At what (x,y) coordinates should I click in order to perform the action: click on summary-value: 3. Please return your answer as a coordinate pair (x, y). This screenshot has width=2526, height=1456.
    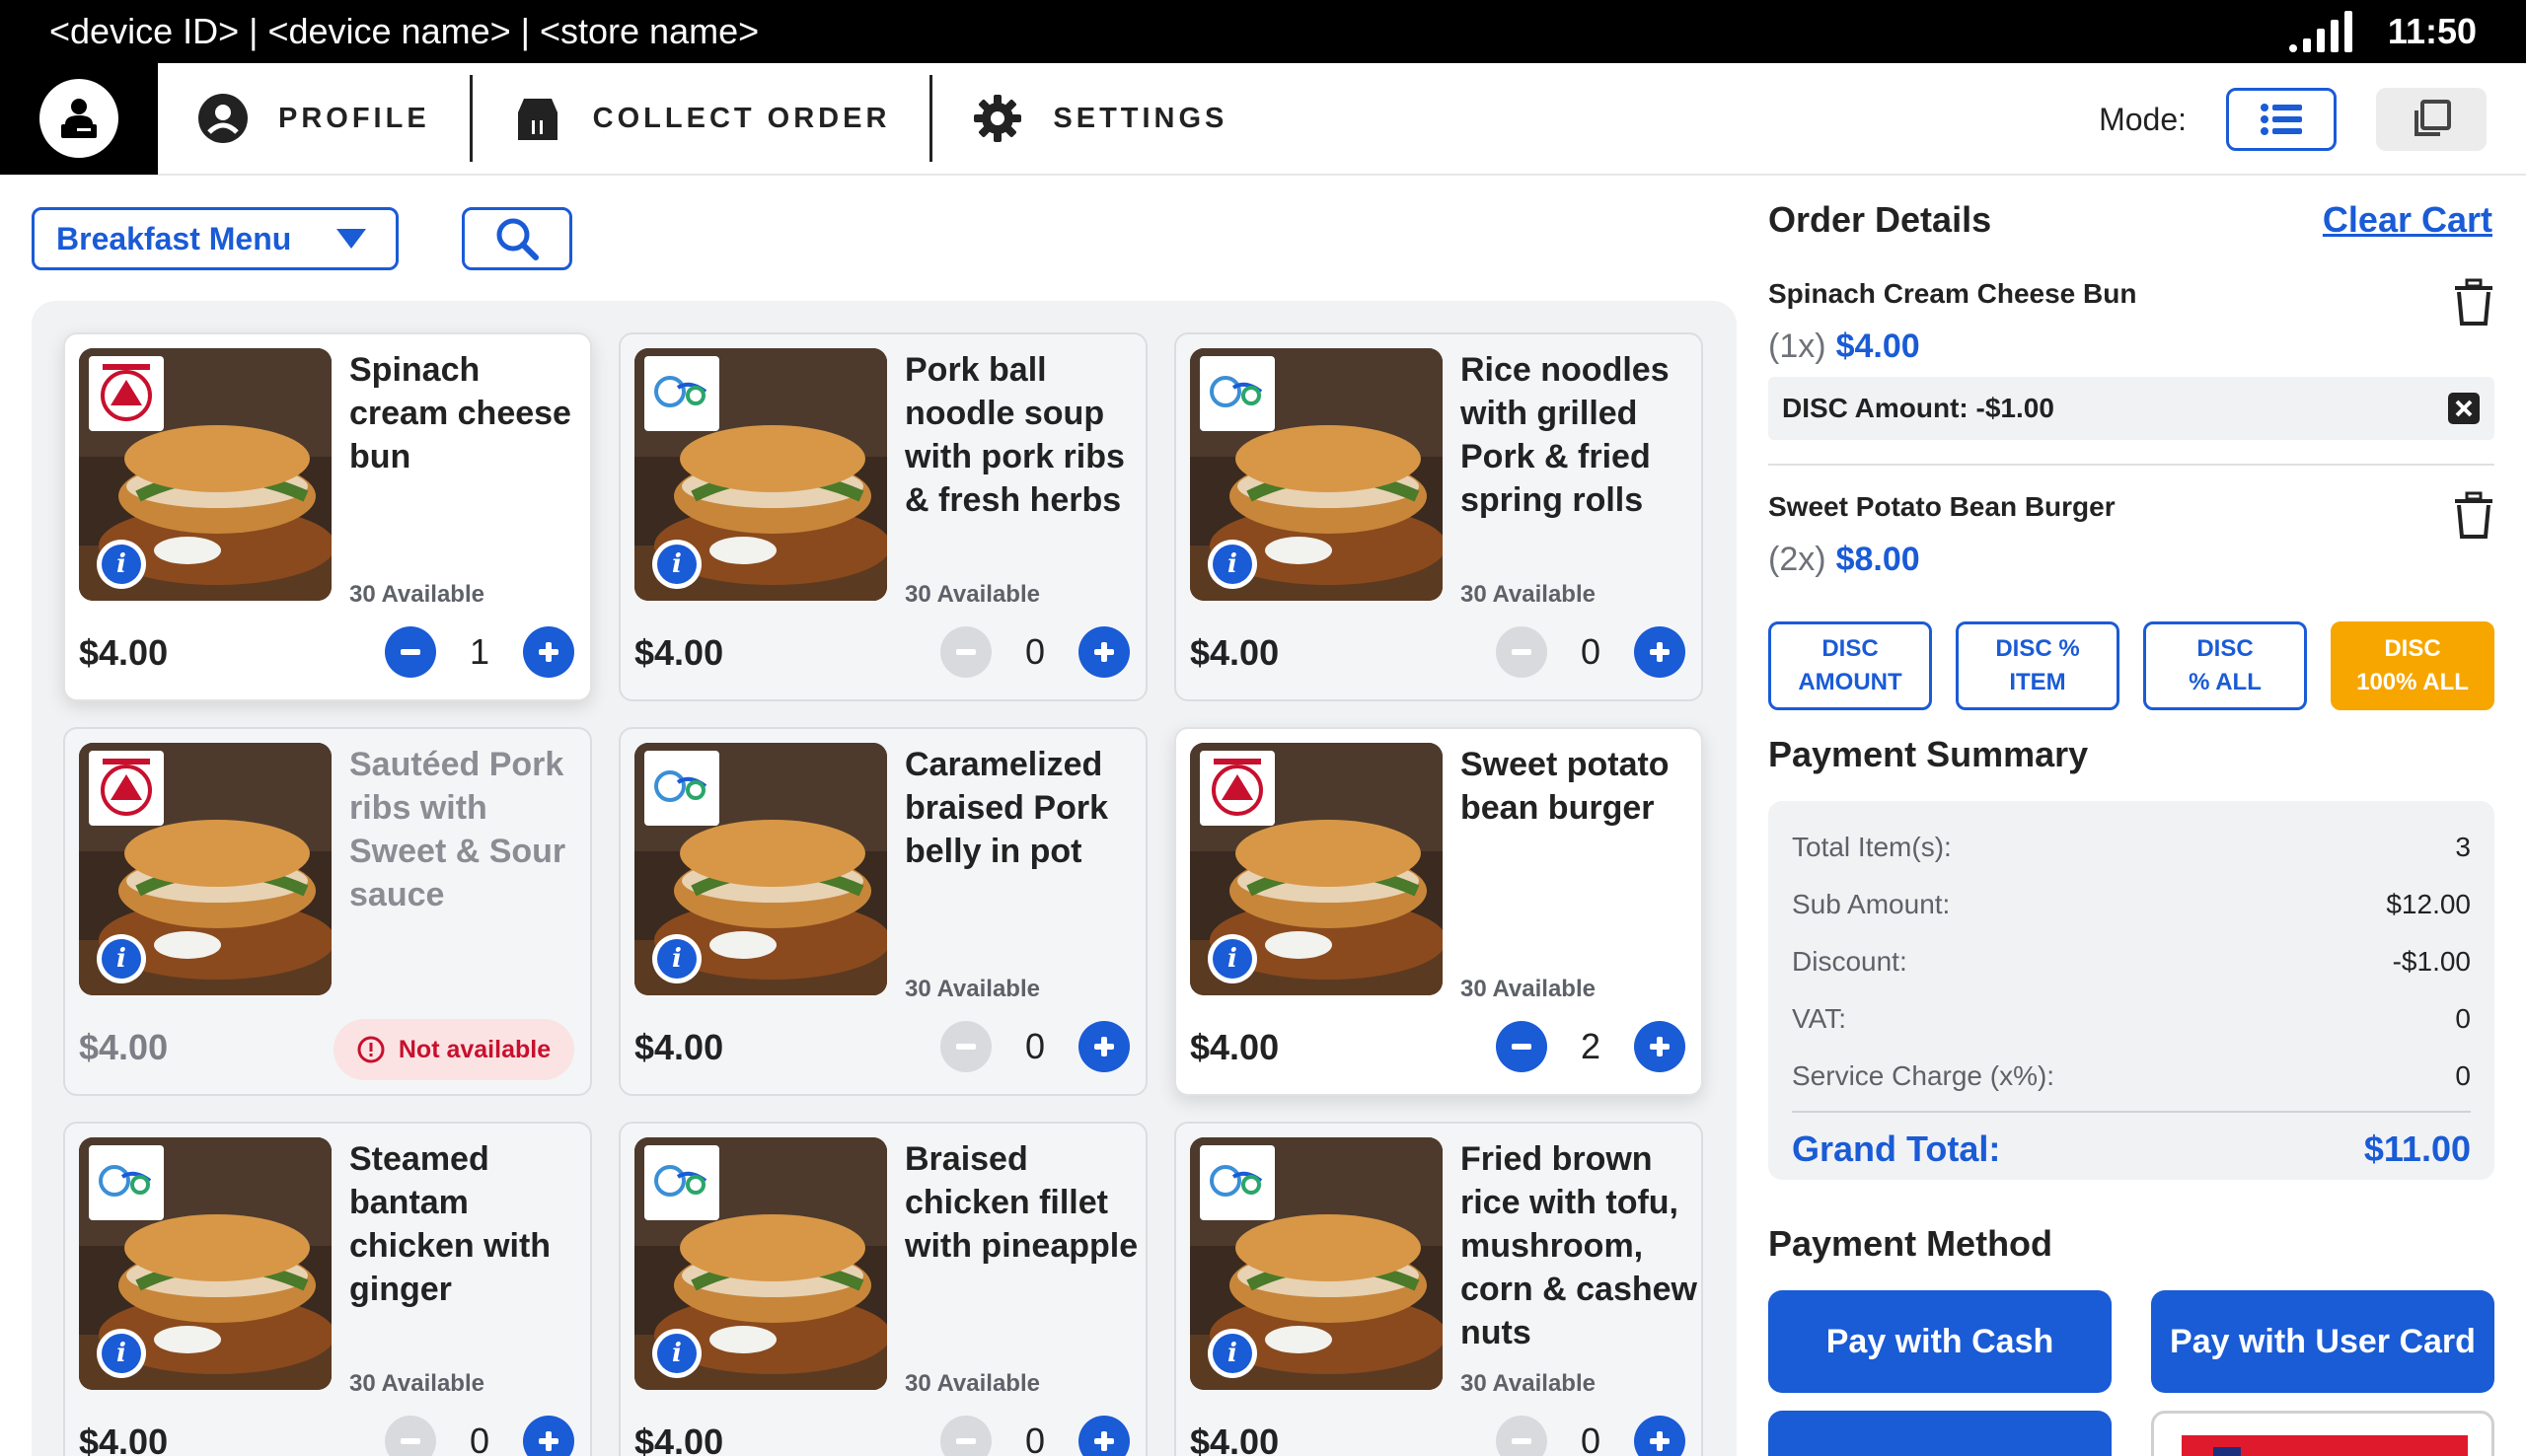
    Looking at the image, I should click on (2463, 847).